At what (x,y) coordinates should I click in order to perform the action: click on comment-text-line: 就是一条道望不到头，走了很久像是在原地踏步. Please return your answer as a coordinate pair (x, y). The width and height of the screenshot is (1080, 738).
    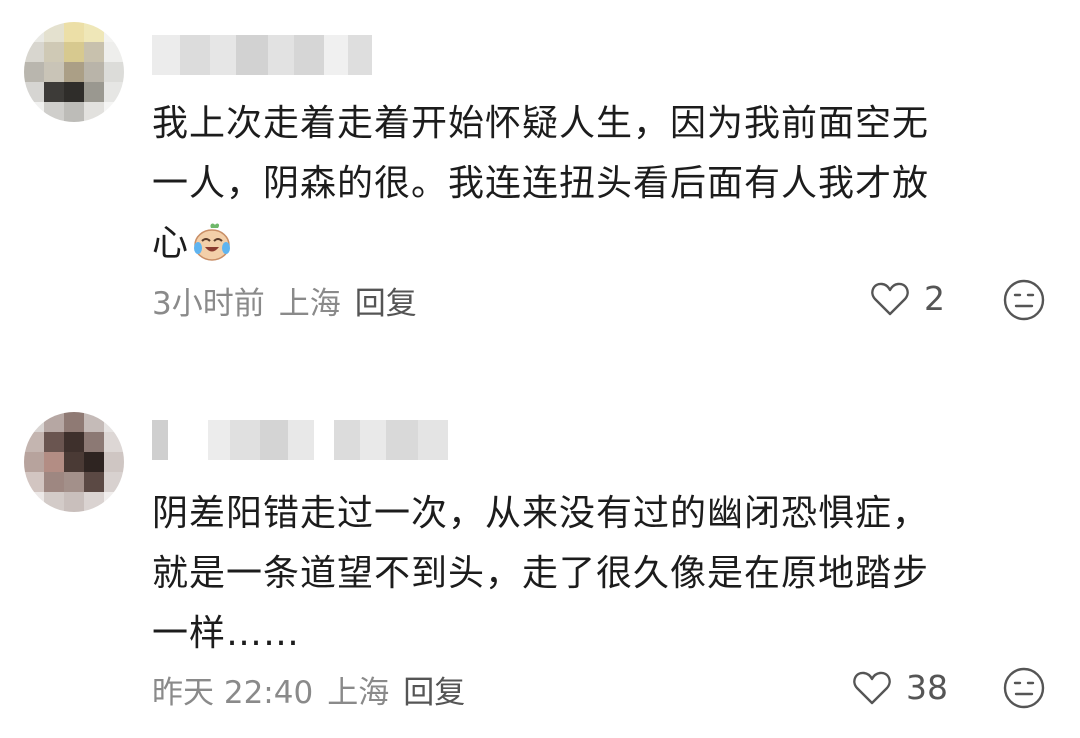
    Looking at the image, I should click on (541, 573).